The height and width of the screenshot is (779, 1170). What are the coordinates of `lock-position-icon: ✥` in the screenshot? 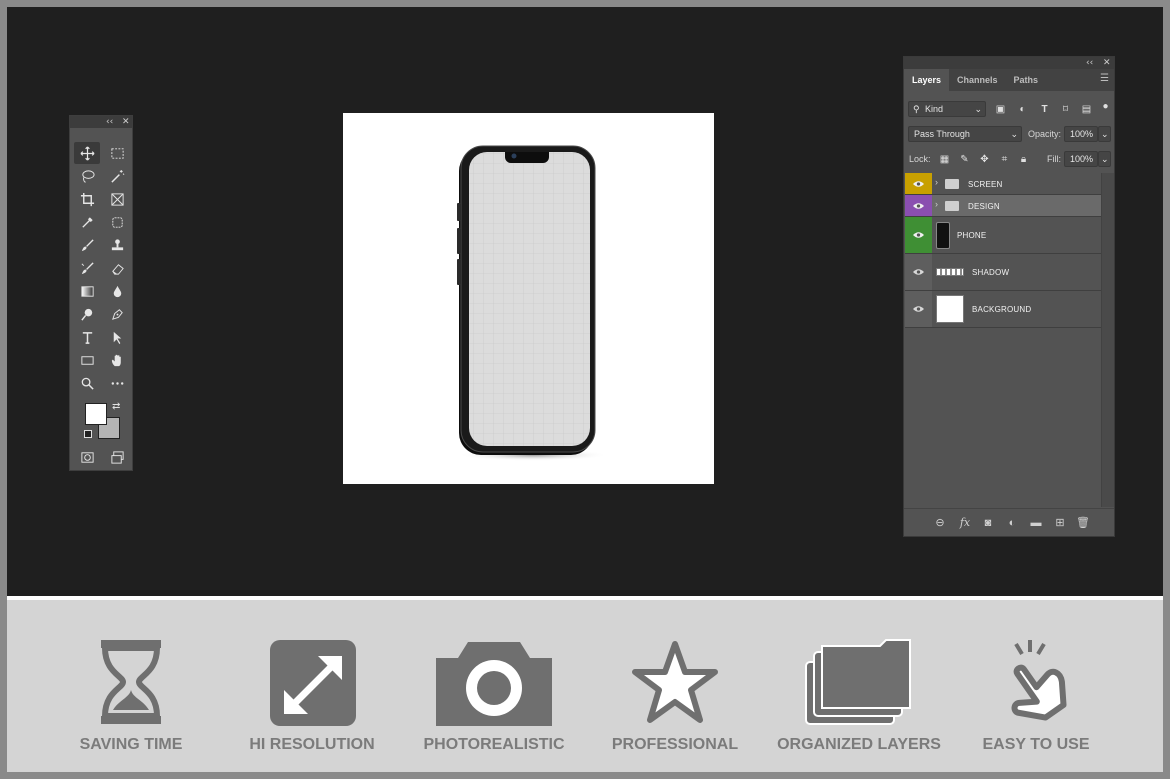 It's located at (984, 159).